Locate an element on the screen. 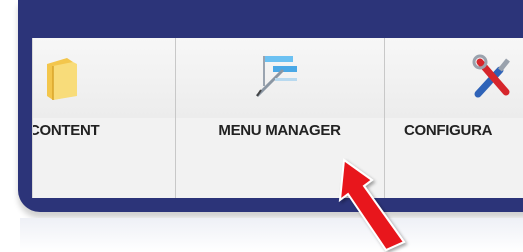 This screenshot has width=523, height=252. toolbar-item-label: CONFIGURA is located at coordinates (448, 130).